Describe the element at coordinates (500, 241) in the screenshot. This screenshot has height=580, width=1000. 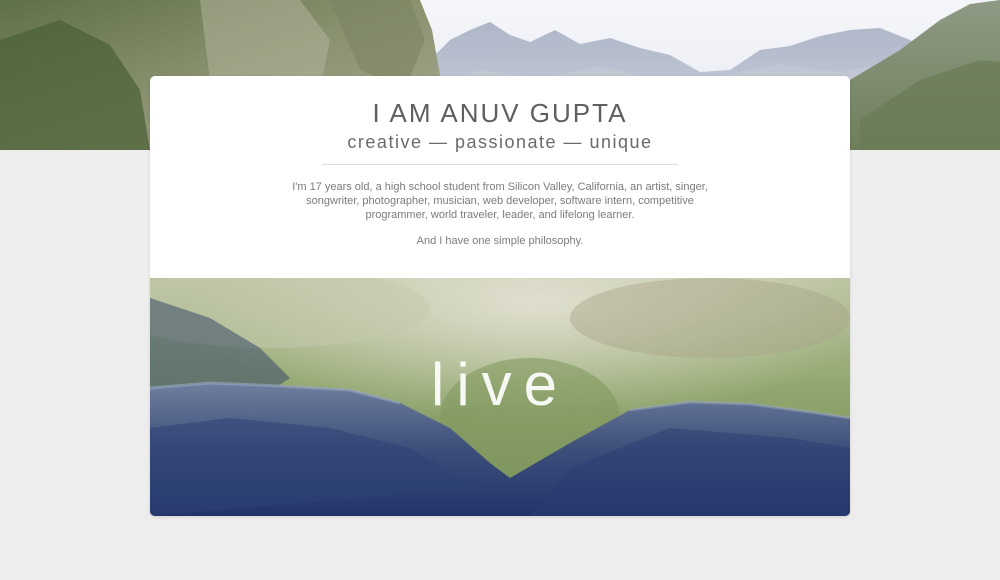
I see `philosophy-text: And I have one simple philosophy.` at that location.